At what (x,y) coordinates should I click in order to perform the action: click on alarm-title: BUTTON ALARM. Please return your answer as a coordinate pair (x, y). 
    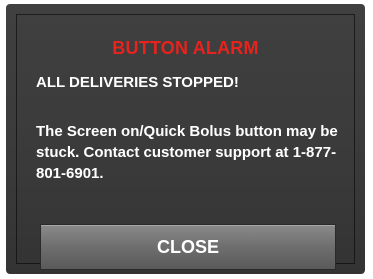
    Looking at the image, I should click on (185, 48).